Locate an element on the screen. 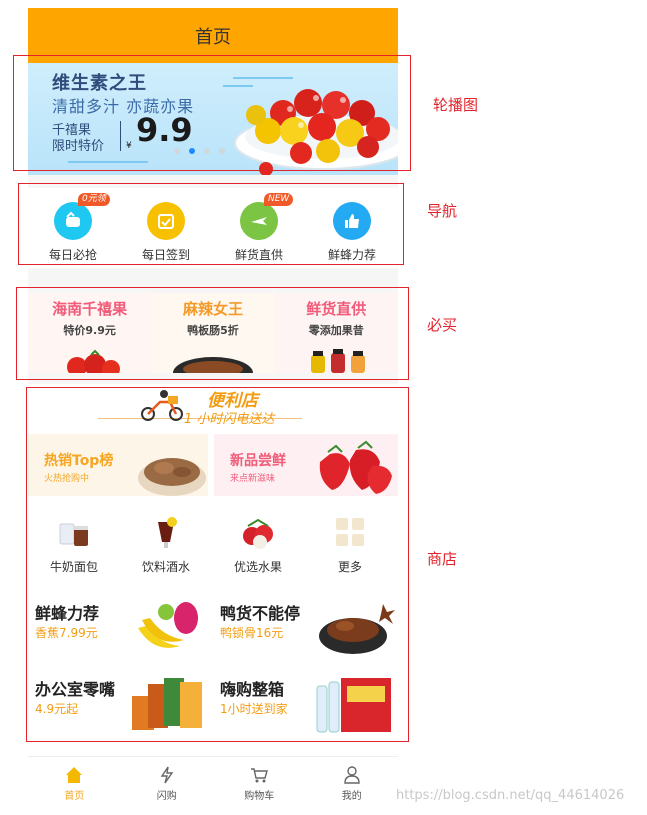 The image size is (647, 815). tab-home: 首页 is located at coordinates (74, 783).